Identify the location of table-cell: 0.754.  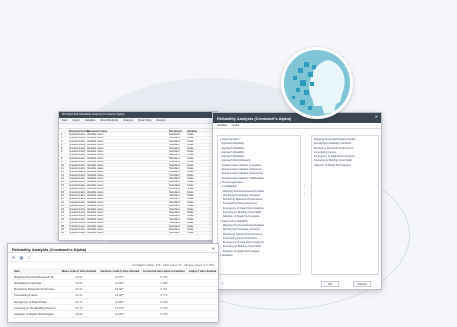
(164, 314).